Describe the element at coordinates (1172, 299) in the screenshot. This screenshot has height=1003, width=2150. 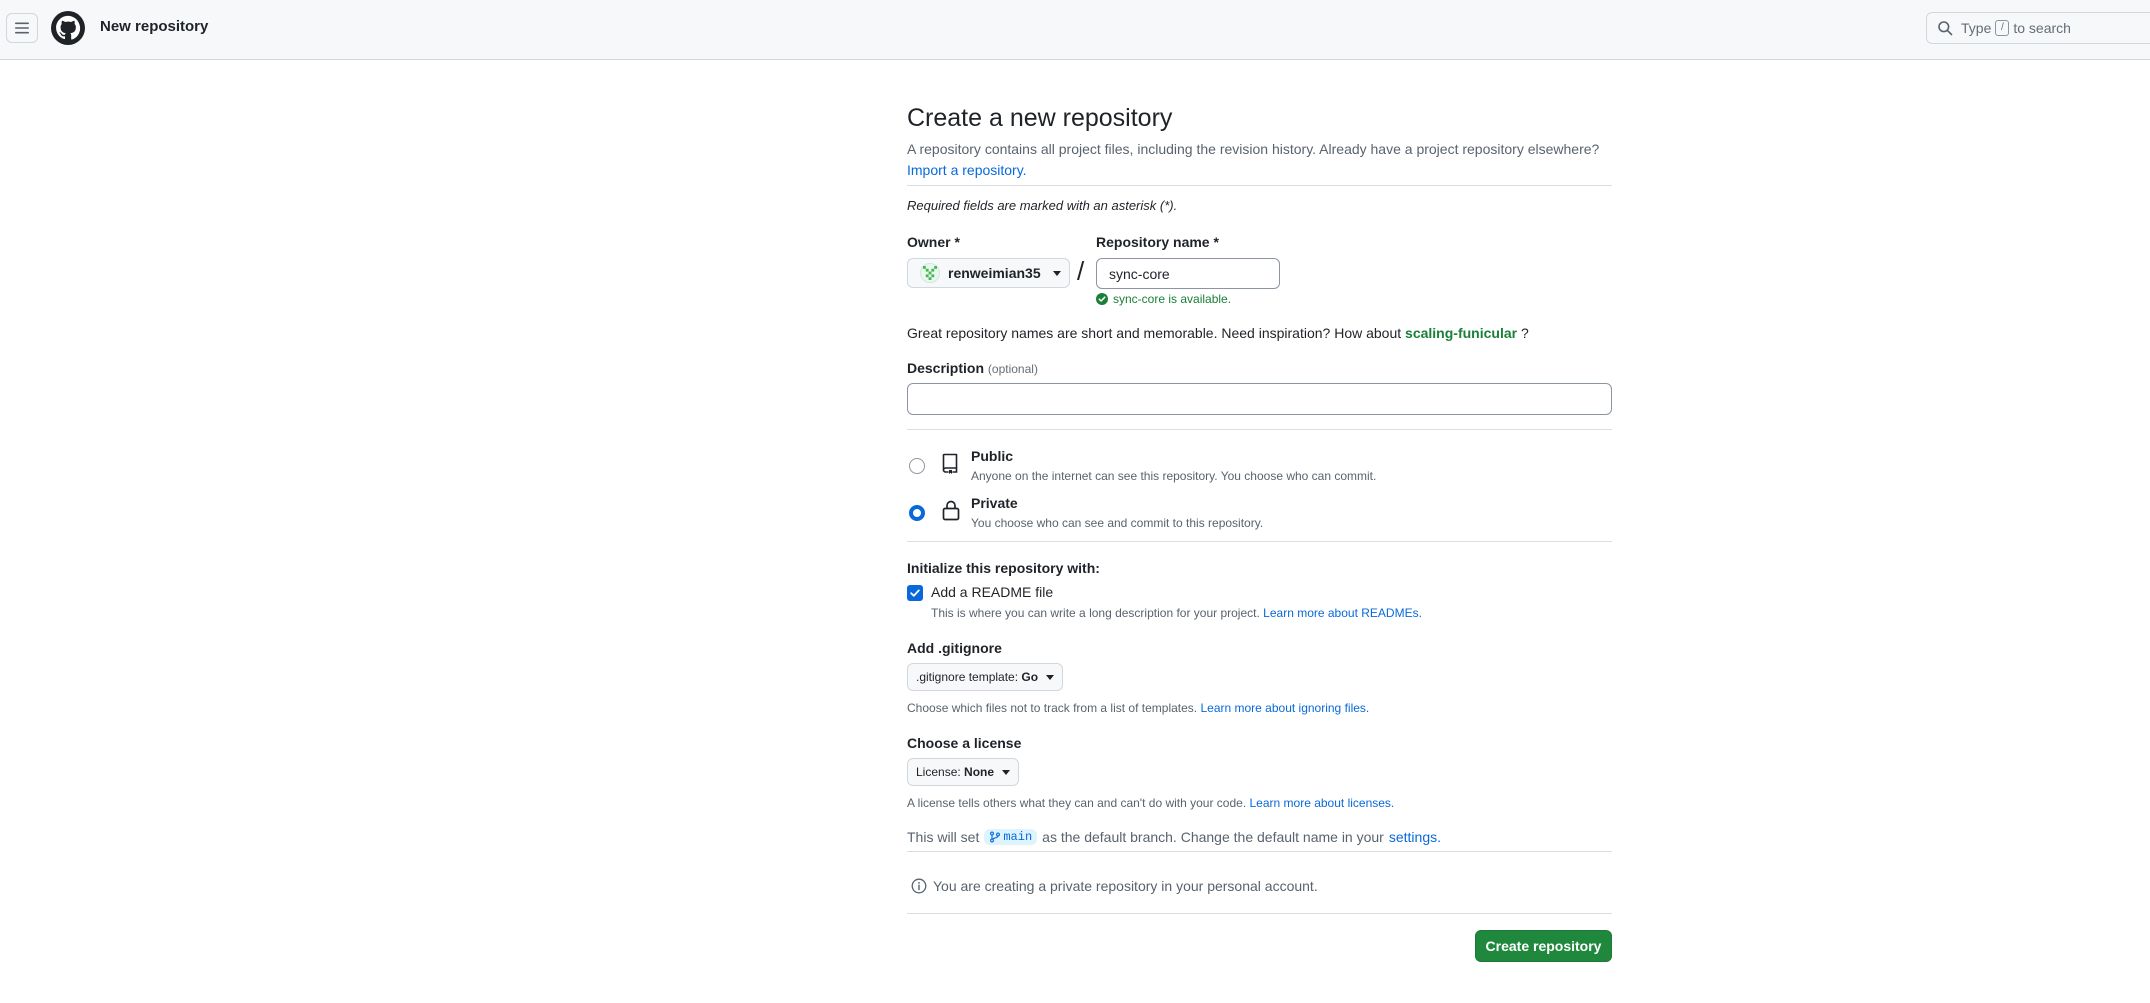
I see `availability-text: sync-core is available.` at that location.